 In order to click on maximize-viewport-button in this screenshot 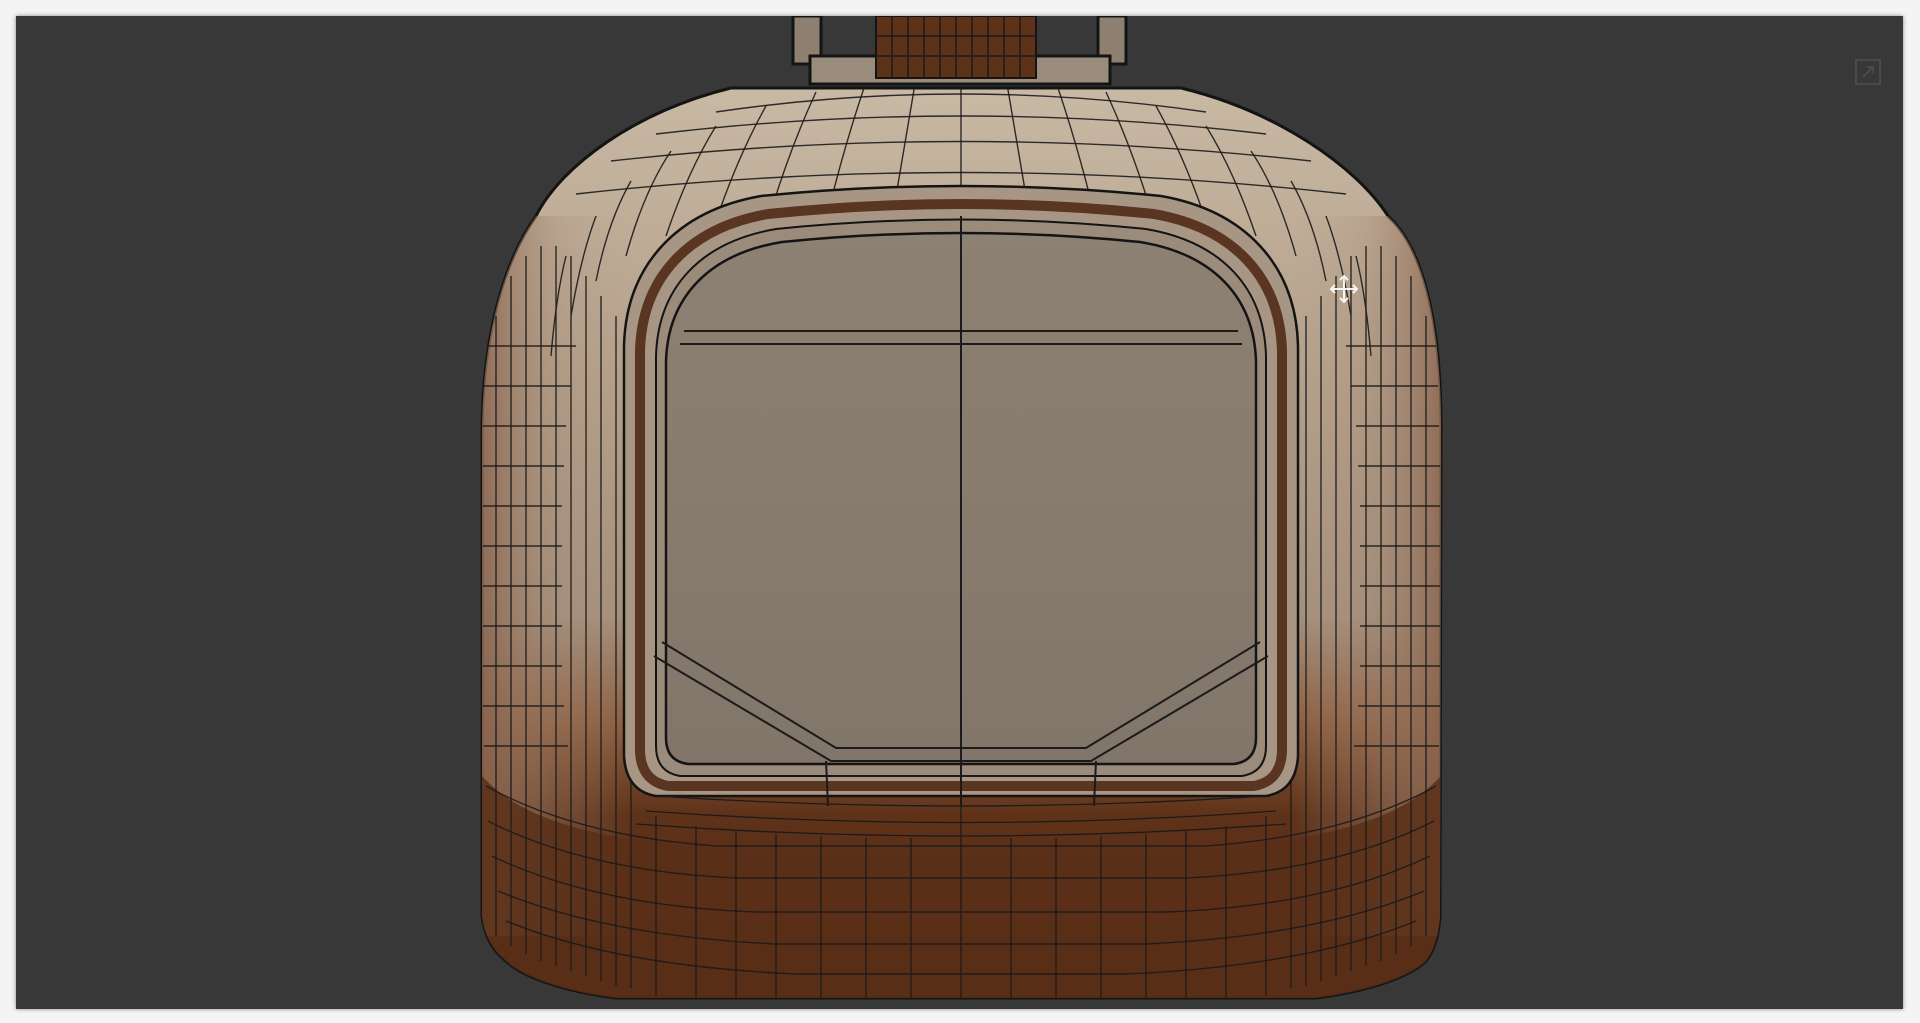, I will do `click(1868, 72)`.